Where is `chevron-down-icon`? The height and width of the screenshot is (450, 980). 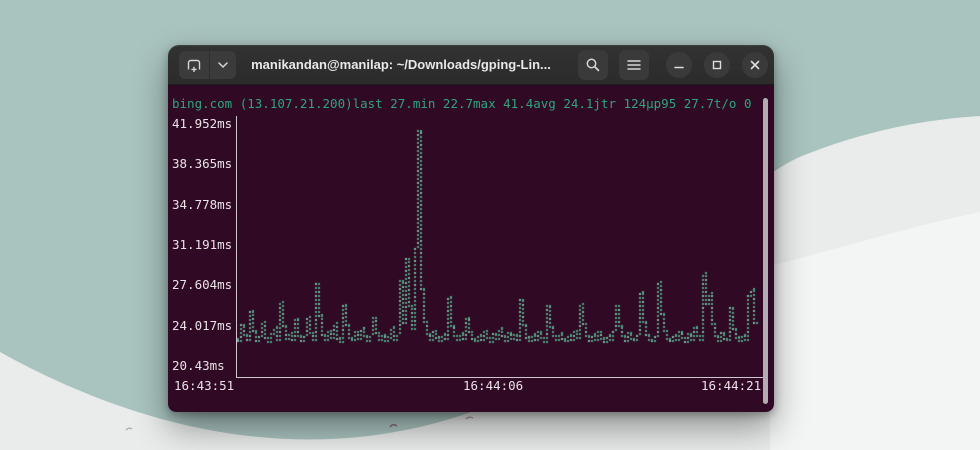
chevron-down-icon is located at coordinates (223, 65).